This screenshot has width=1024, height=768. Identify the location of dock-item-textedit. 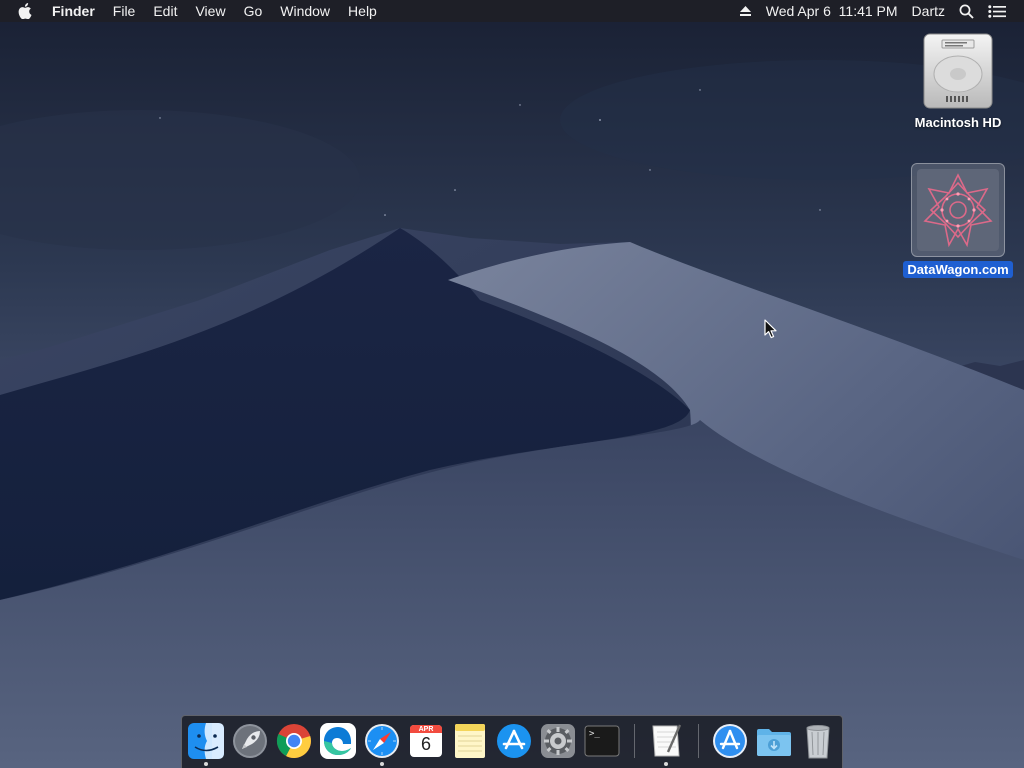
(666, 741).